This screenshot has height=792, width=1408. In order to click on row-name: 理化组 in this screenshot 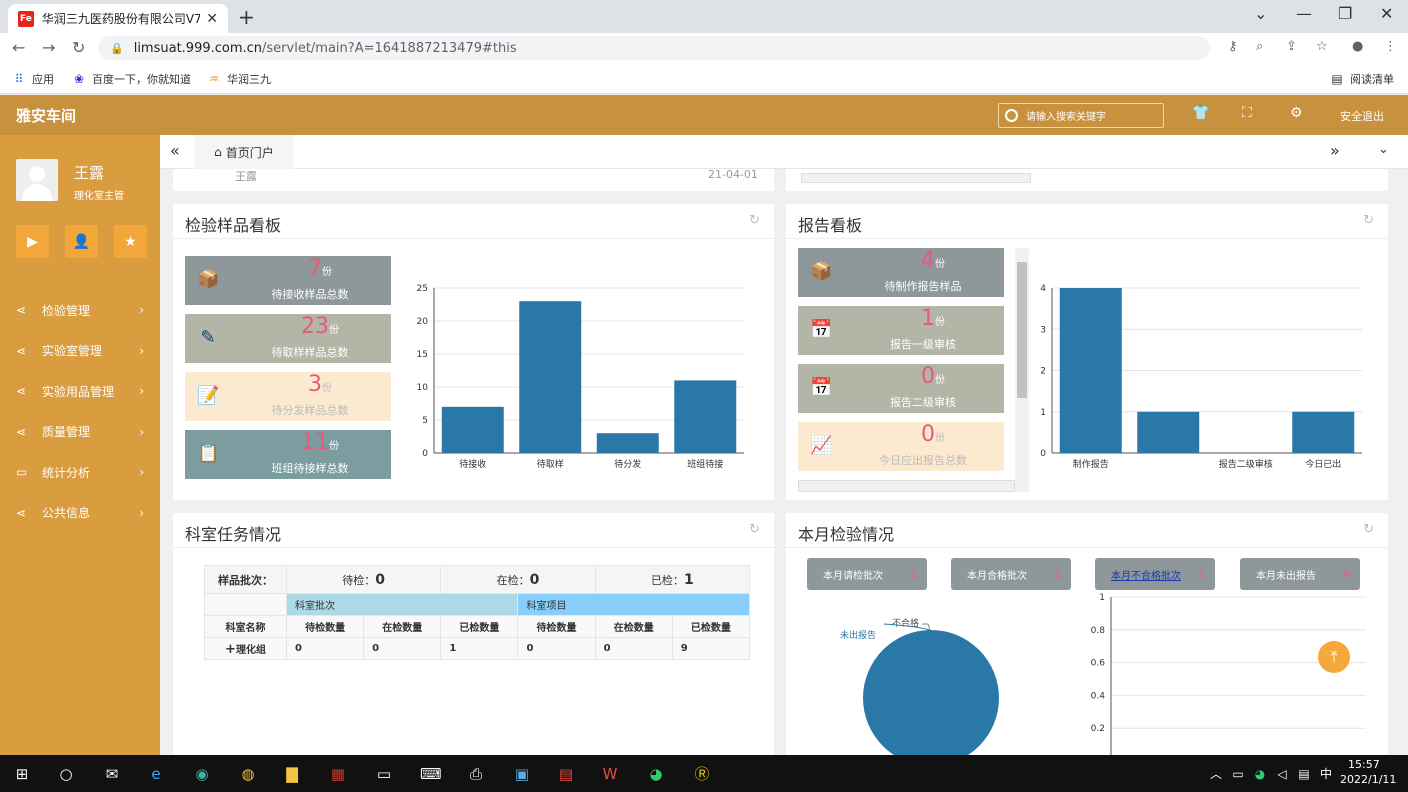, I will do `click(250, 650)`.